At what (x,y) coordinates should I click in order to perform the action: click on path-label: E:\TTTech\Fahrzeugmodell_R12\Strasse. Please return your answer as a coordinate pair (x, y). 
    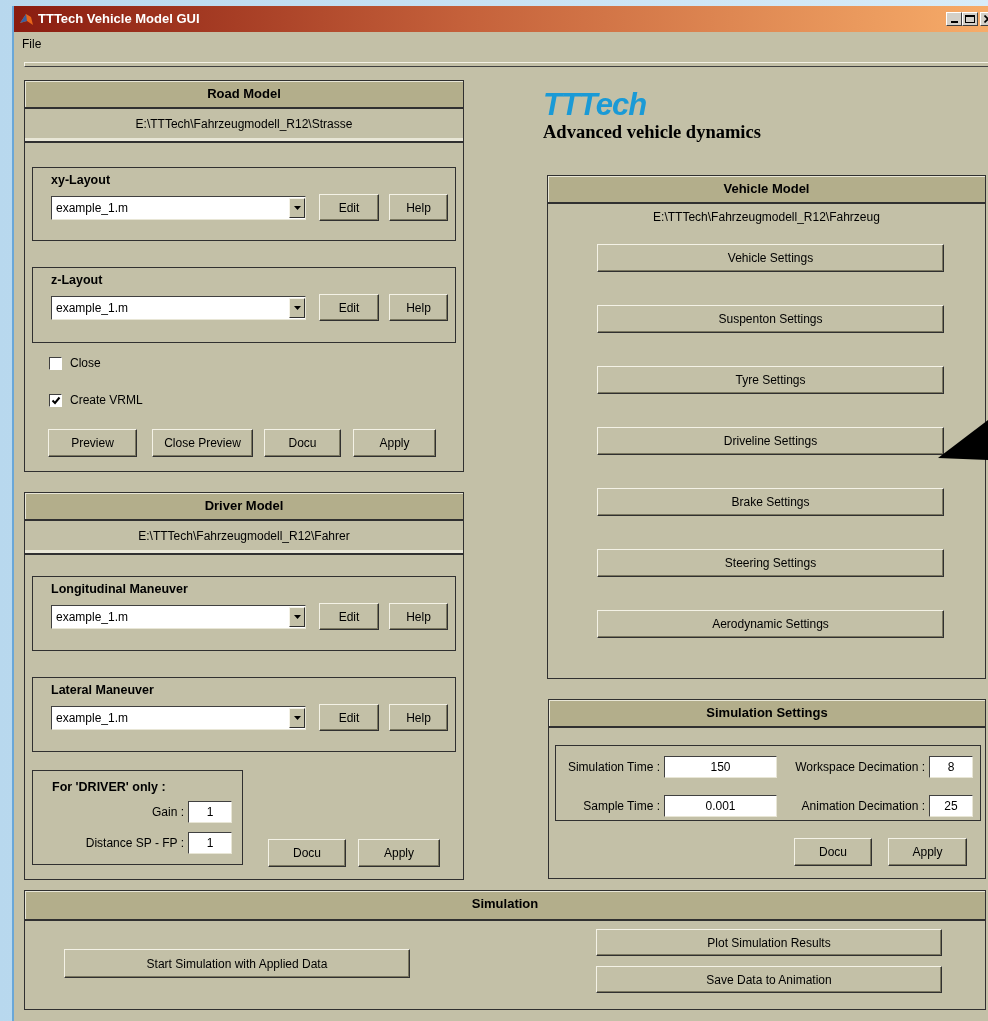
    Looking at the image, I should click on (244, 126).